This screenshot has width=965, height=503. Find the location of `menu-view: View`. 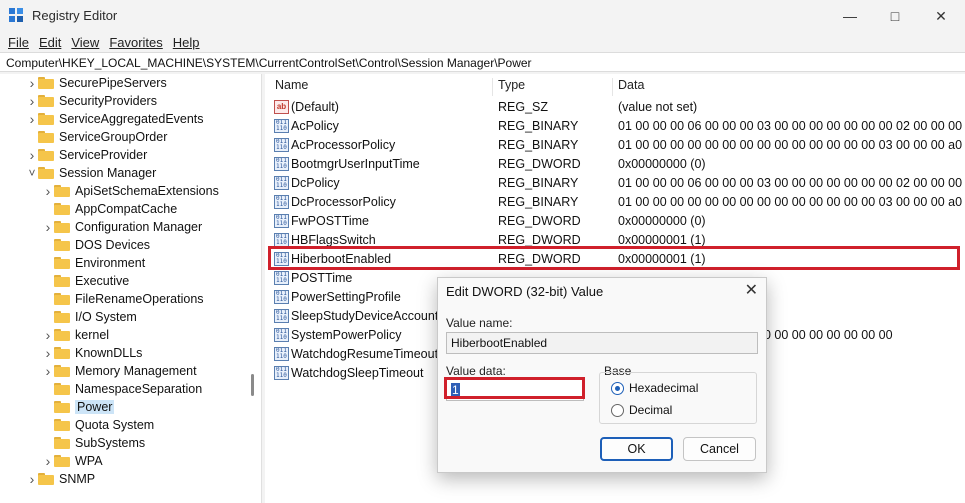

menu-view: View is located at coordinates (85, 42).